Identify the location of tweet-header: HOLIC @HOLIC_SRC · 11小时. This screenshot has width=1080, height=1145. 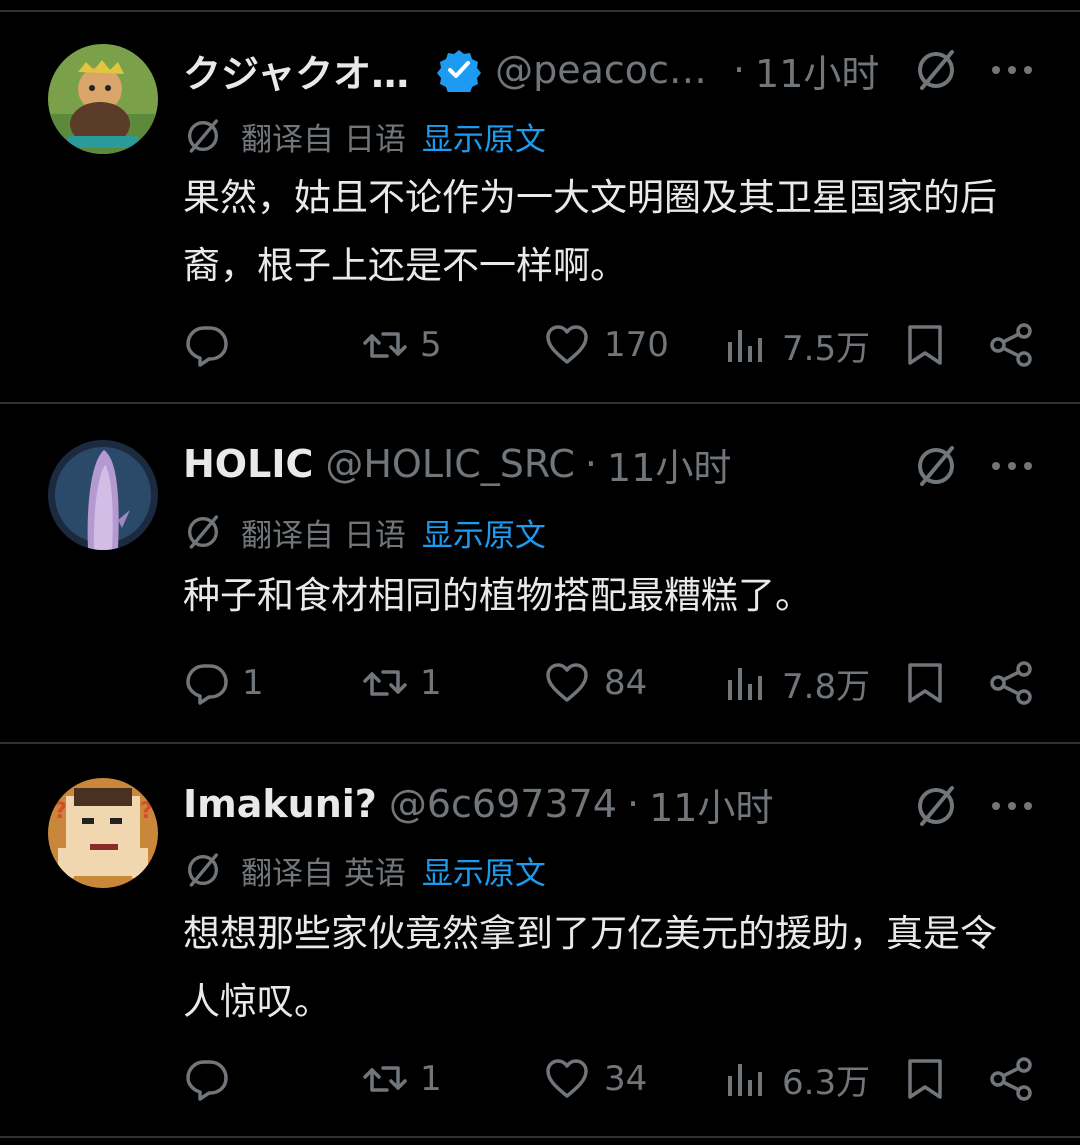
(457, 464).